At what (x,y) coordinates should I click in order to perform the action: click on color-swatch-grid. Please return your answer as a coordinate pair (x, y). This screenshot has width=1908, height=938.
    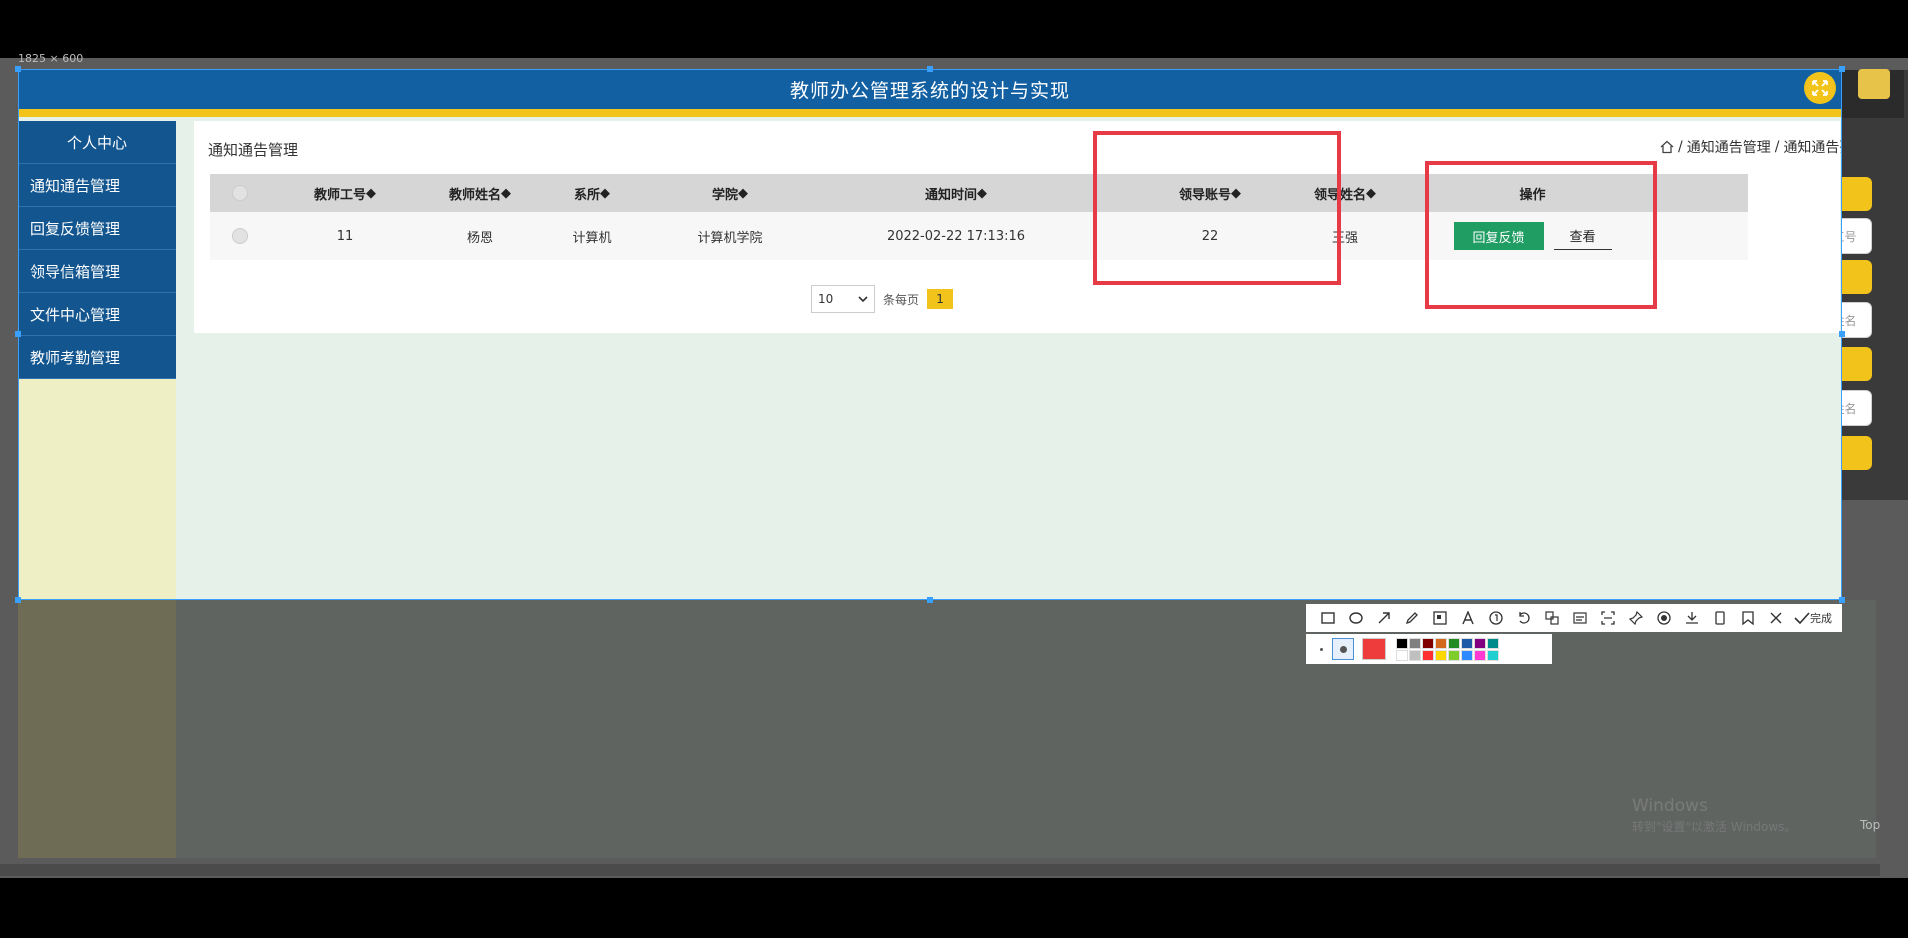
    Looking at the image, I should click on (1447, 649).